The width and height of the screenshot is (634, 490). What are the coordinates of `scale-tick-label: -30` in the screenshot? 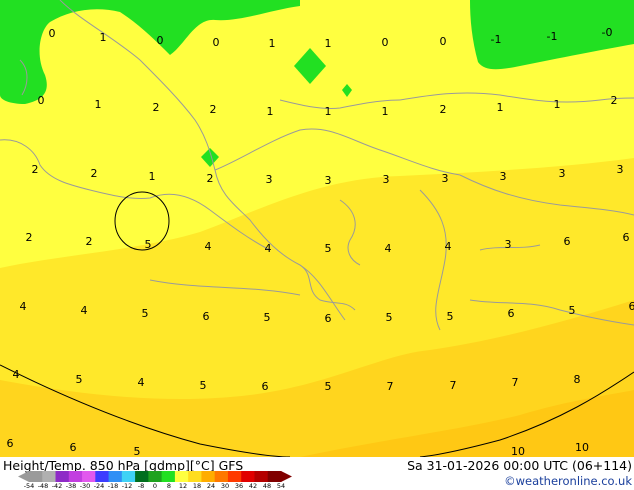 It's located at (85, 486).